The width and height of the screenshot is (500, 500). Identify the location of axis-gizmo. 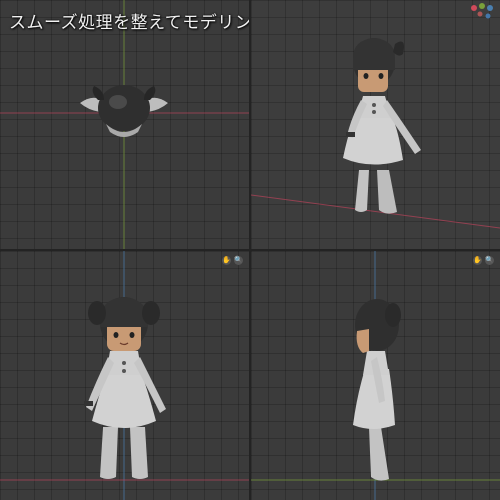
(482, 13).